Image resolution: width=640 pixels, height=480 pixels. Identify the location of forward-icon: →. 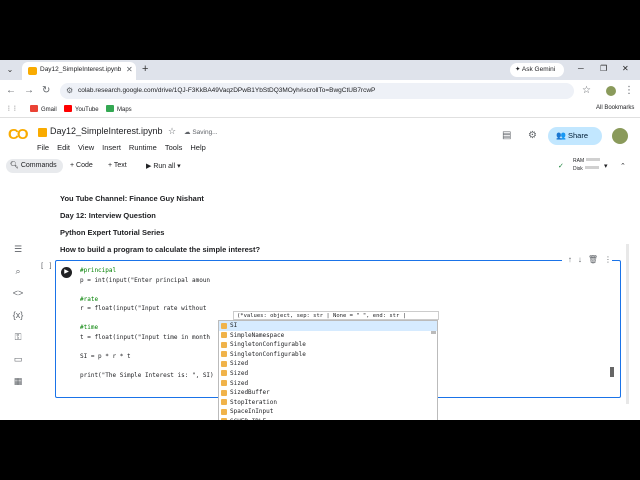
(29, 90).